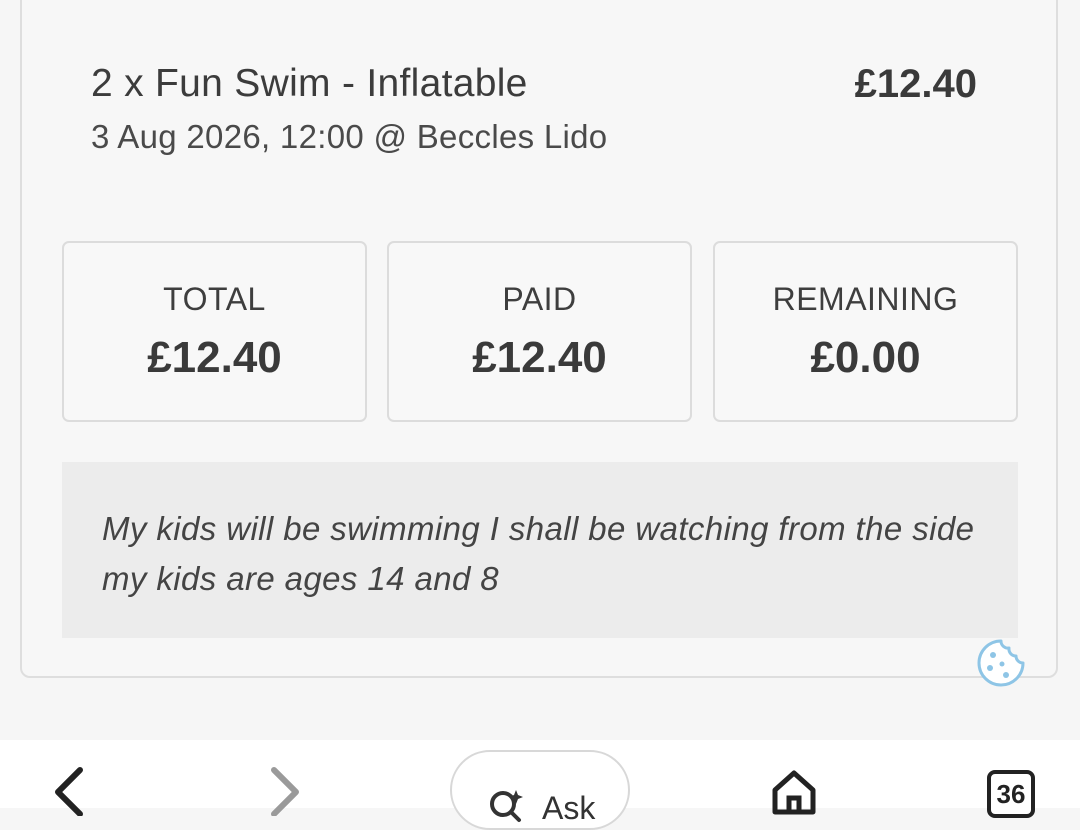  Describe the element at coordinates (214, 331) in the screenshot. I see `total-box: TOTAL £12.40` at that location.